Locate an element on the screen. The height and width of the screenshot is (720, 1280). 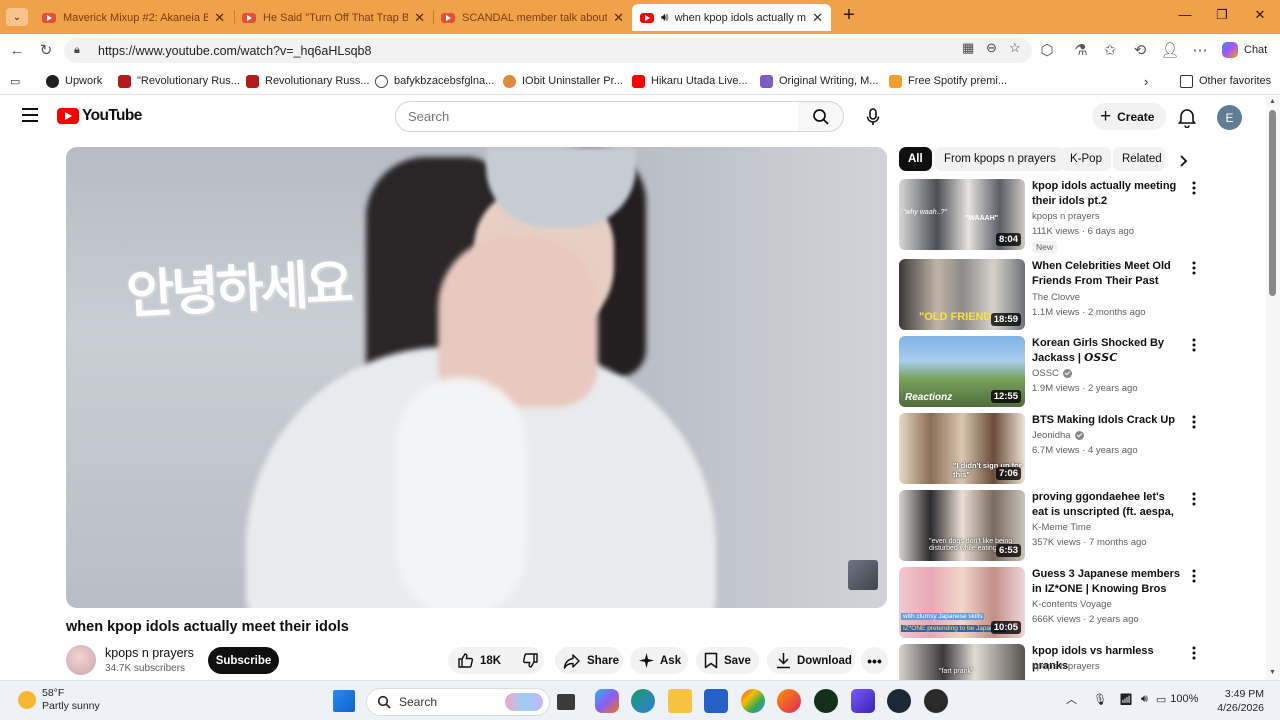
dislike-button is located at coordinates (533, 660).